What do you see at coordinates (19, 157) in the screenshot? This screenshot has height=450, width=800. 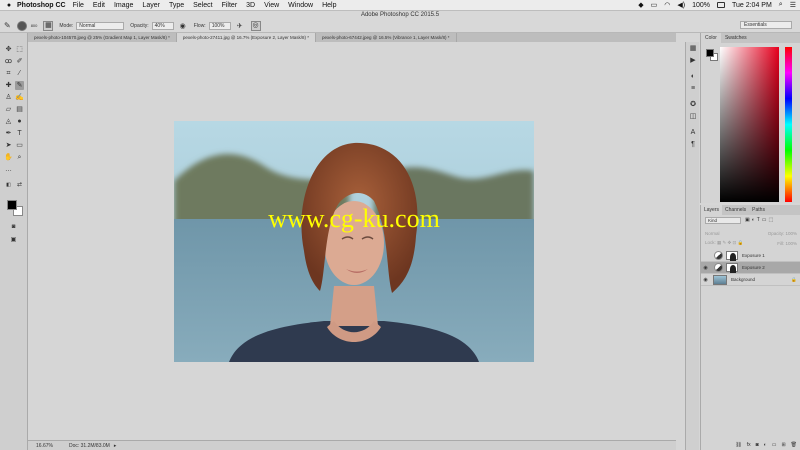 I see `zoom-tool-icon: ⌕` at bounding box center [19, 157].